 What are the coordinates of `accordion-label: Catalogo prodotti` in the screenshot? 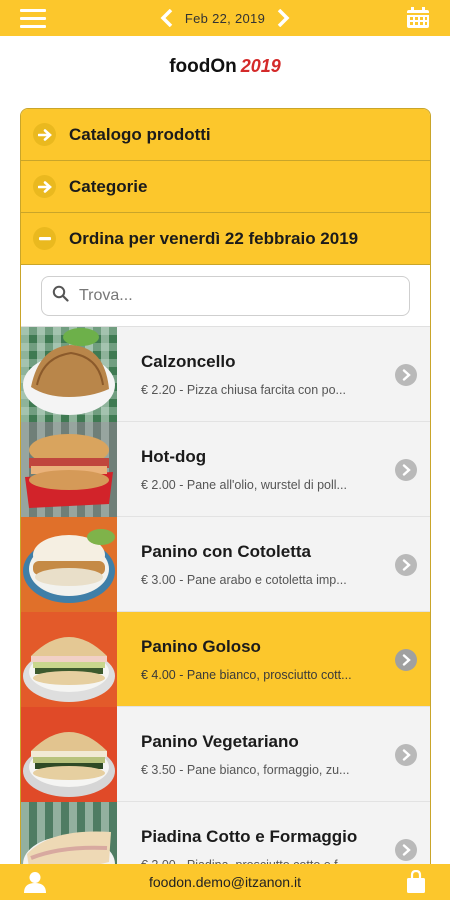 It's located at (140, 134).